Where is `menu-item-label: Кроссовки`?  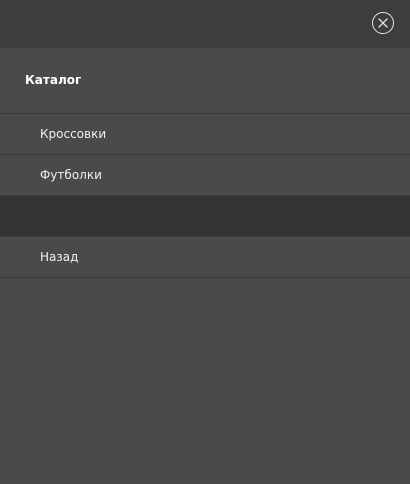 menu-item-label: Кроссовки is located at coordinates (73, 134).